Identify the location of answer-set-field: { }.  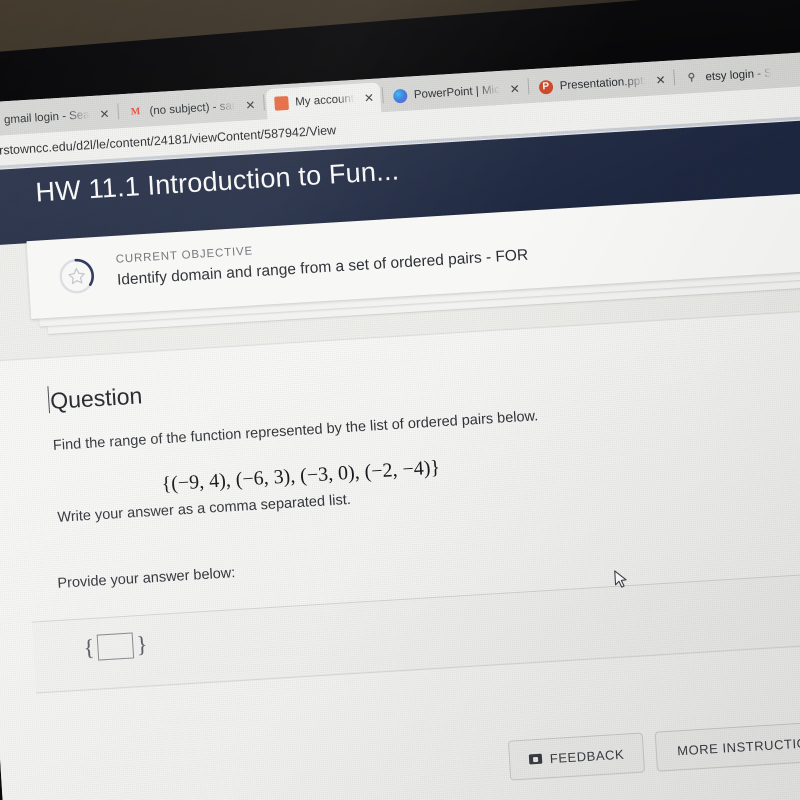
(116, 647).